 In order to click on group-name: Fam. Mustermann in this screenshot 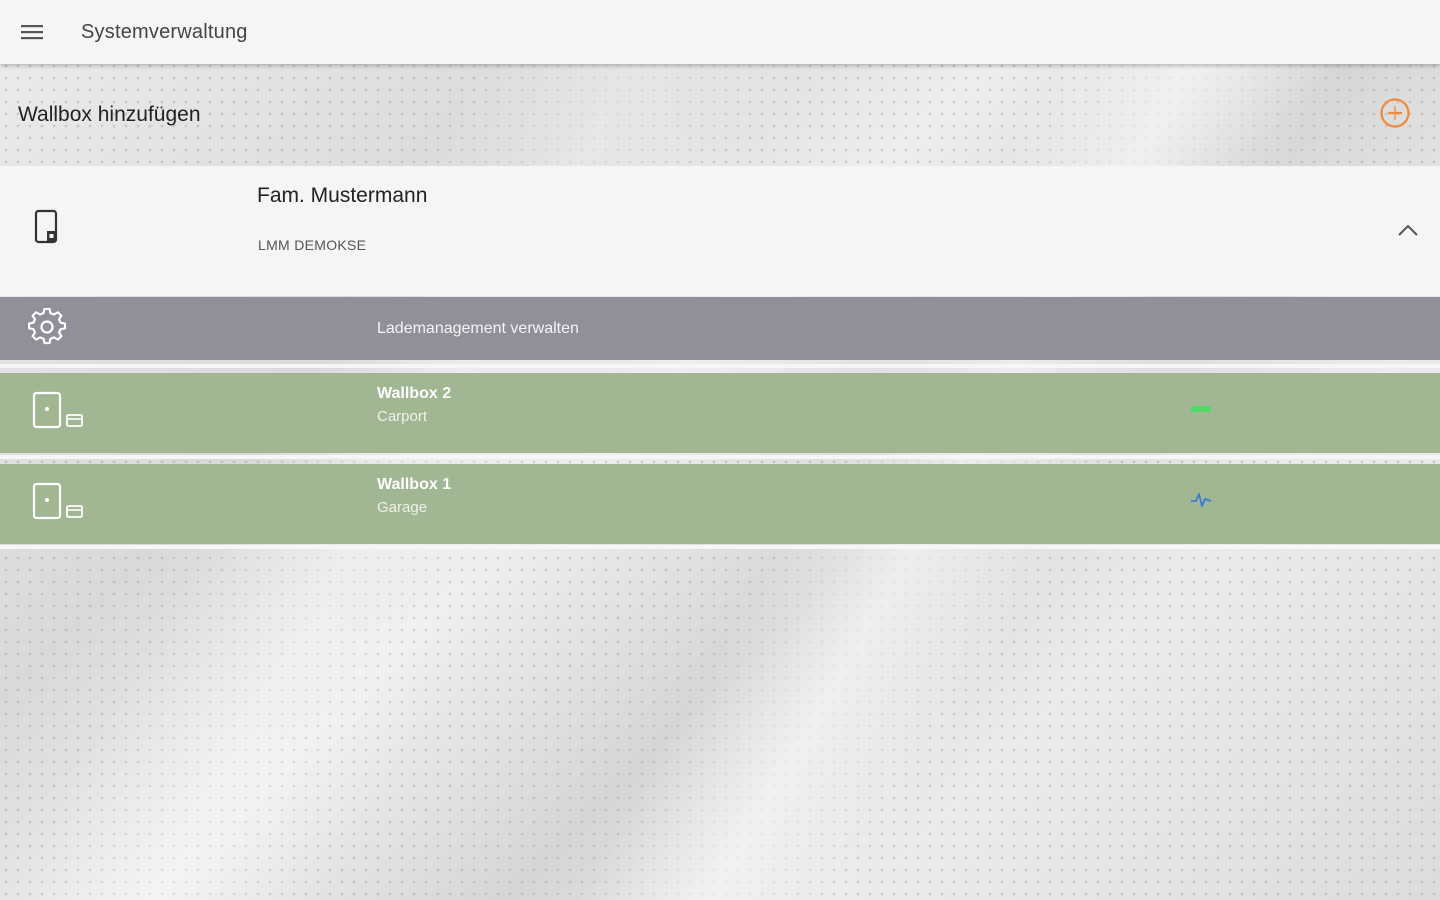, I will do `click(342, 195)`.